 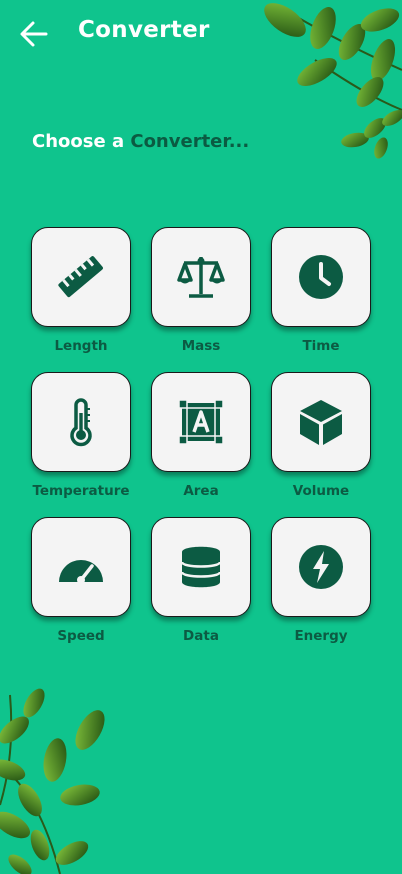 What do you see at coordinates (201, 636) in the screenshot?
I see `converter-label: Data` at bounding box center [201, 636].